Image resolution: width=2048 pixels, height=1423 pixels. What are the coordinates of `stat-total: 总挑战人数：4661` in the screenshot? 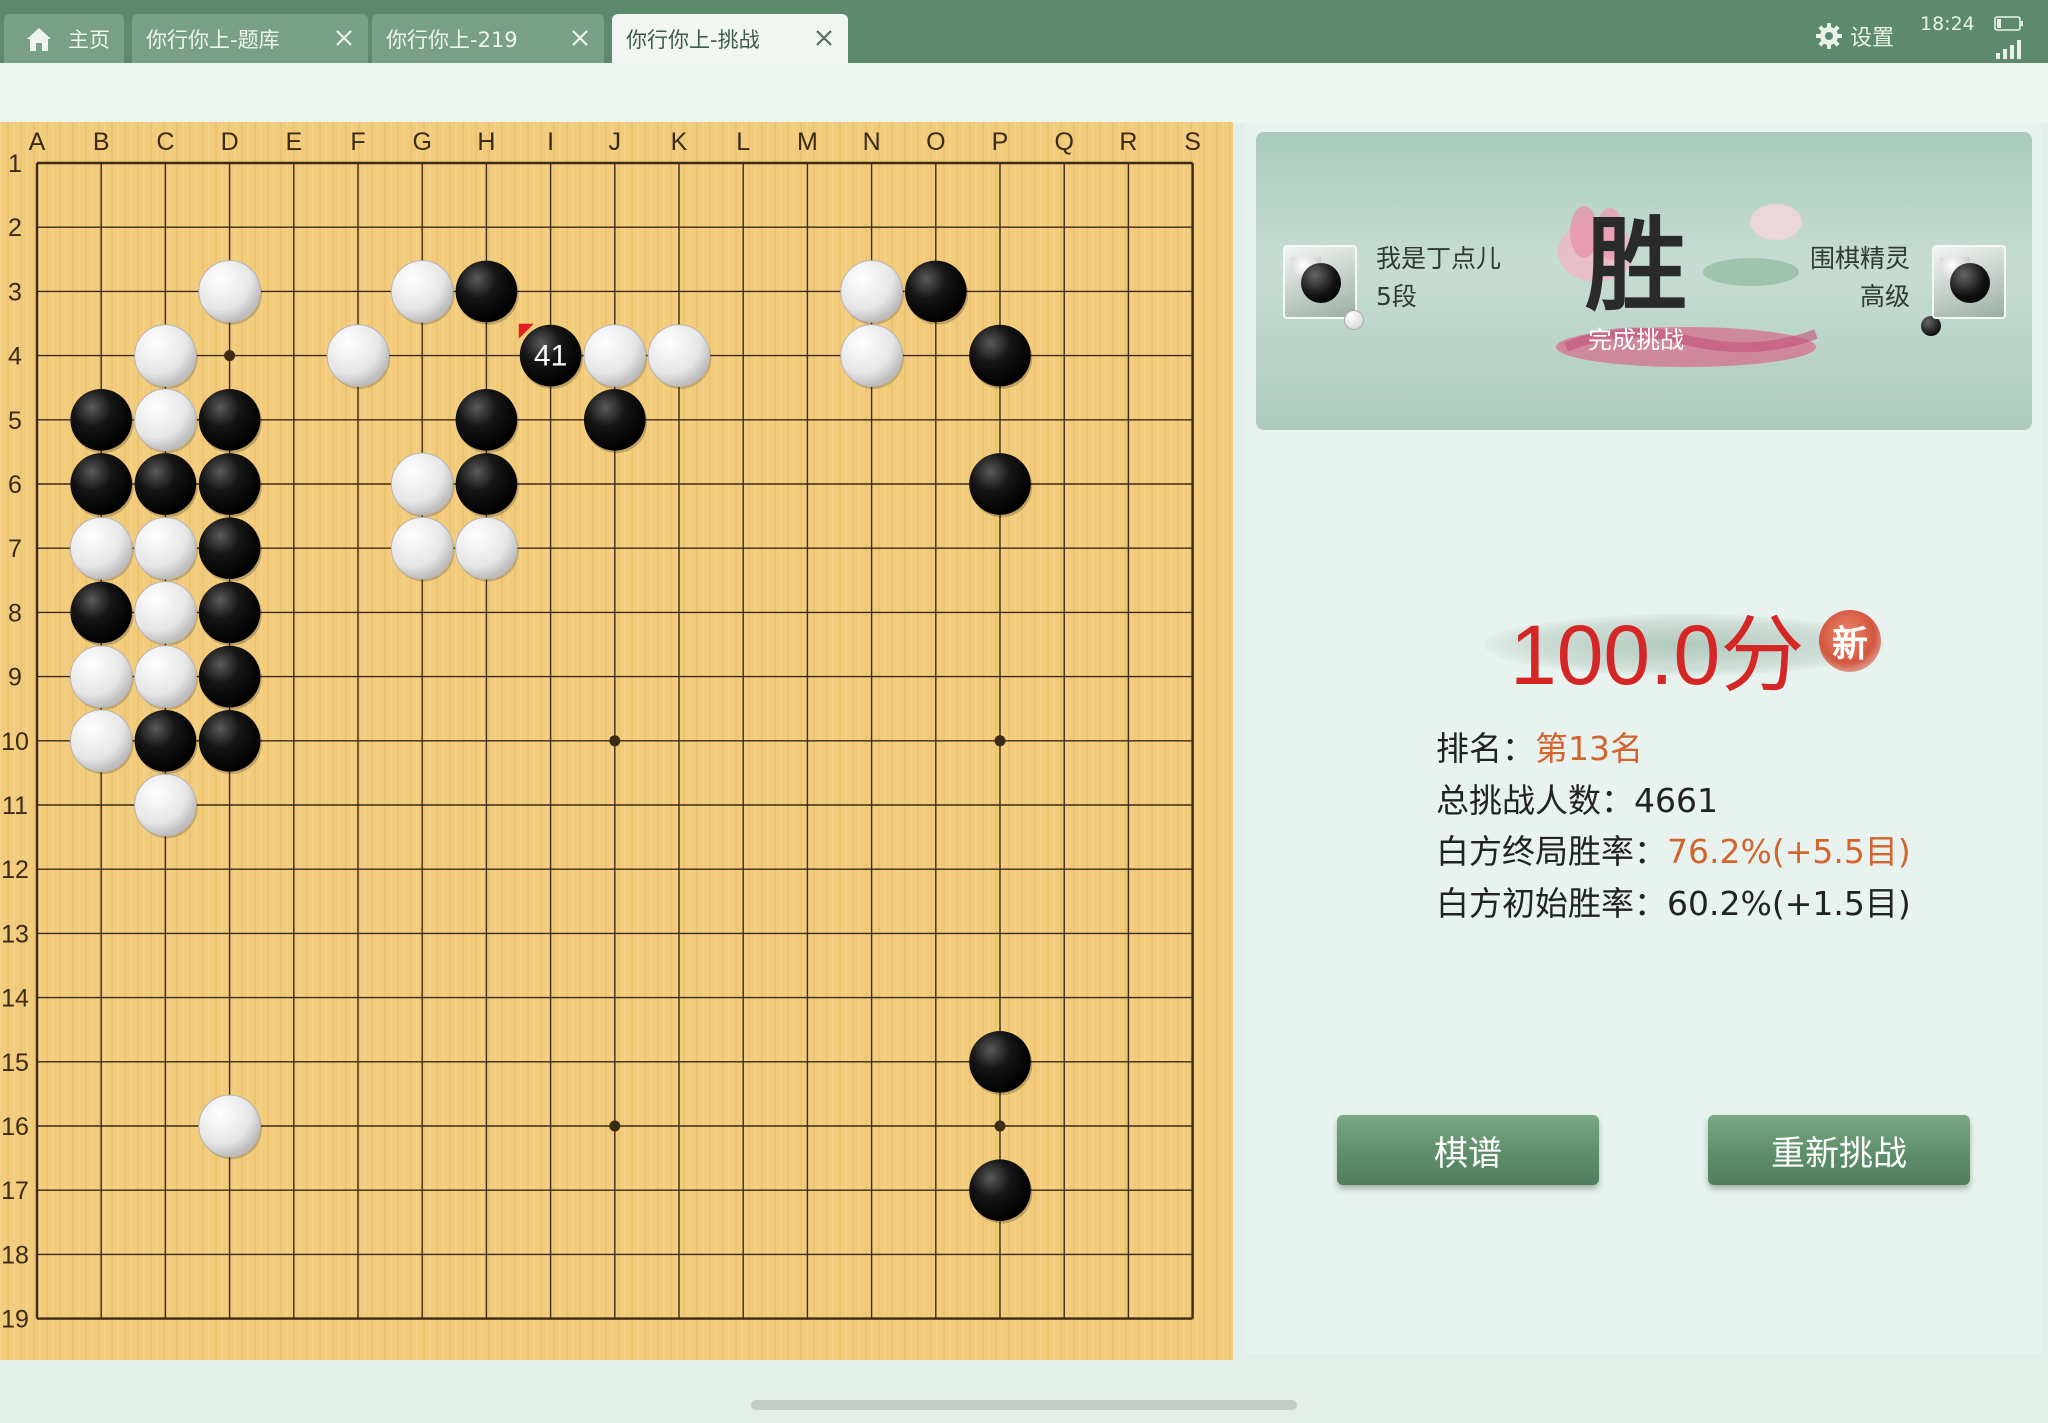 It's located at (1577, 798).